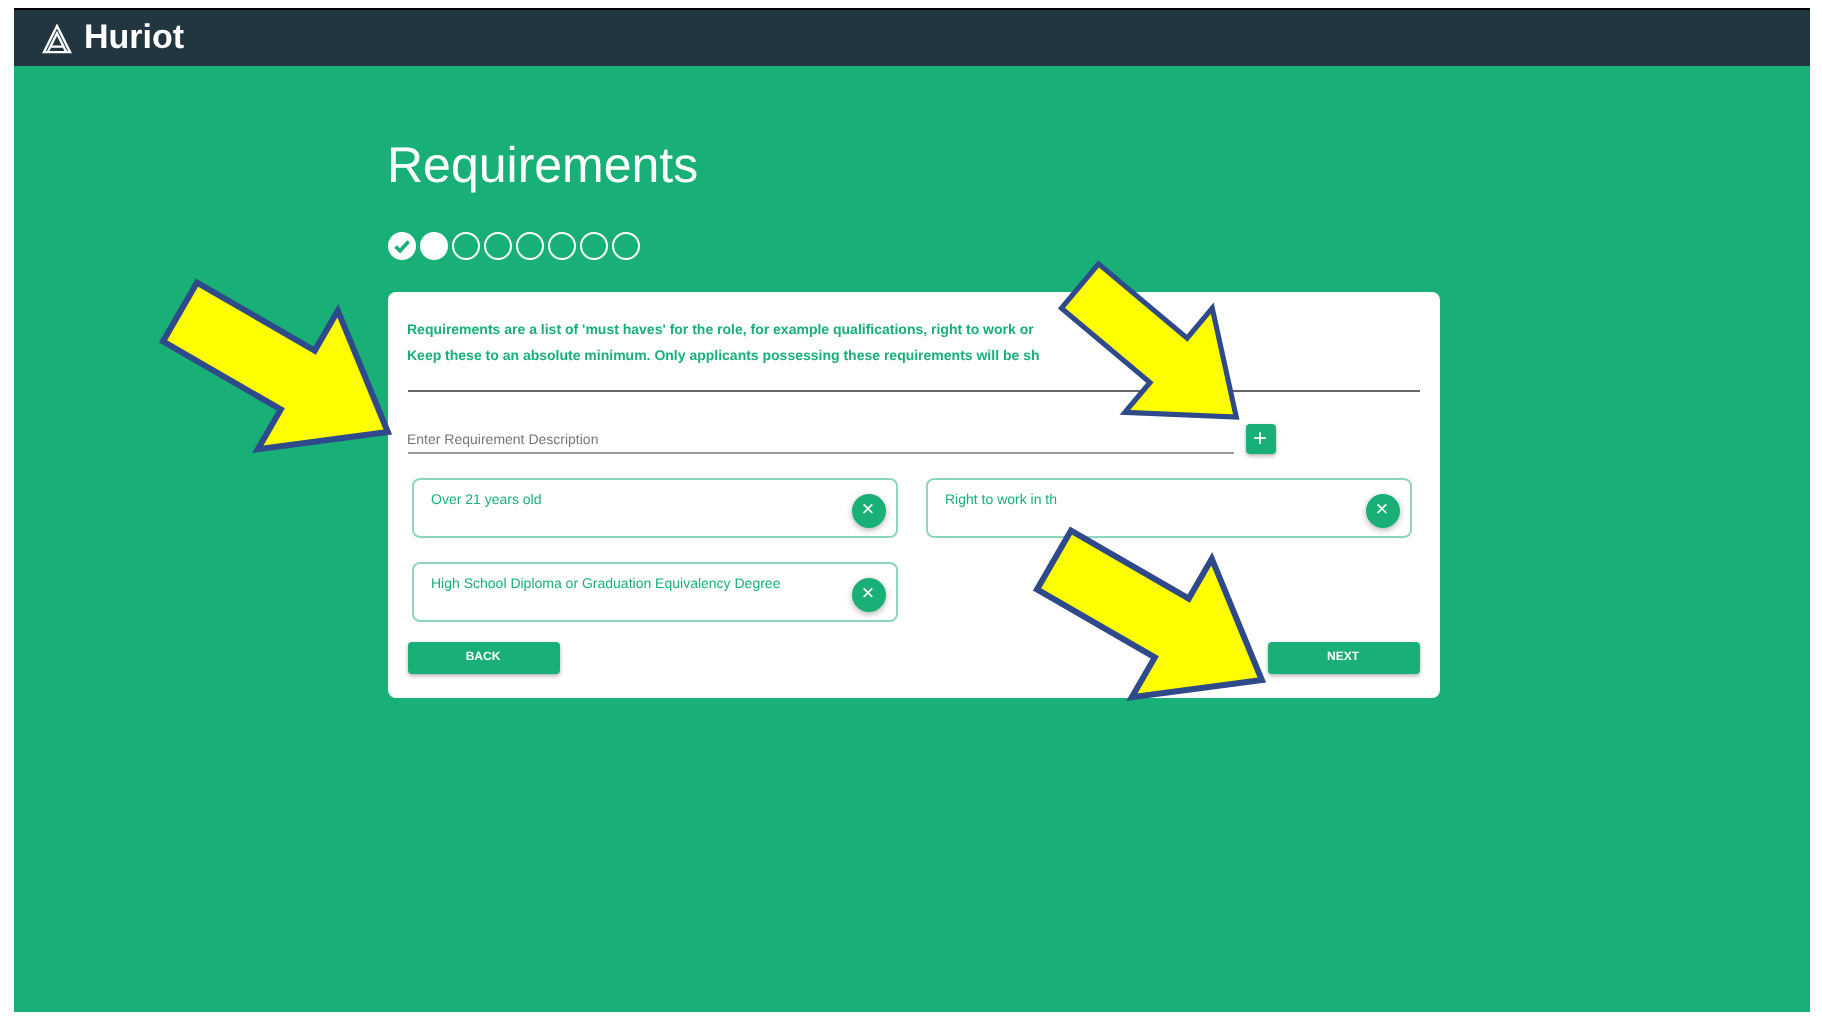 Image resolution: width=1822 pixels, height=1016 pixels. I want to click on logo-icon, so click(57, 38).